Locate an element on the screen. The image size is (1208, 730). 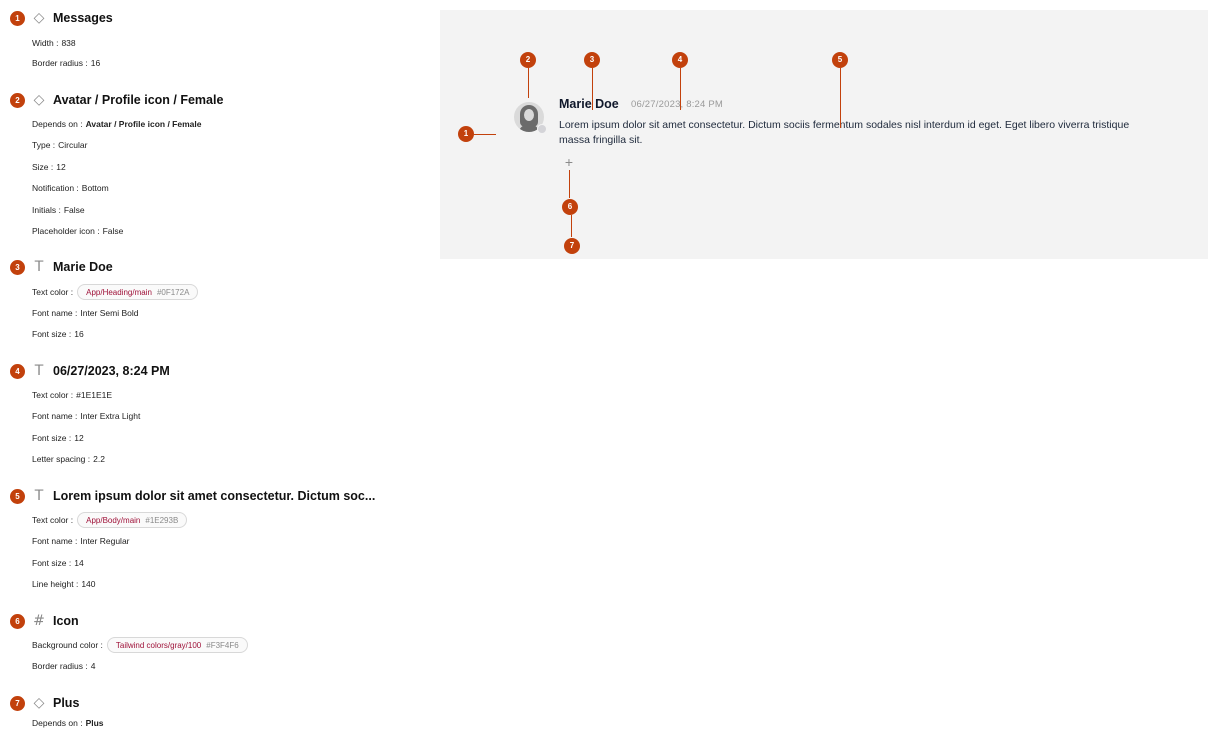
notification-dot is located at coordinates (542, 129).